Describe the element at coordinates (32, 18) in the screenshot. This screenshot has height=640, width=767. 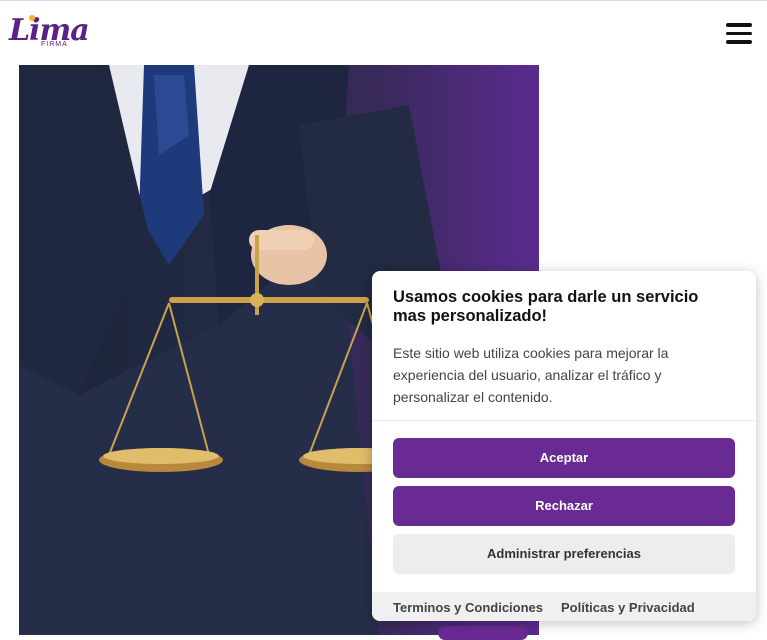
I see `logo-accent-dot` at that location.